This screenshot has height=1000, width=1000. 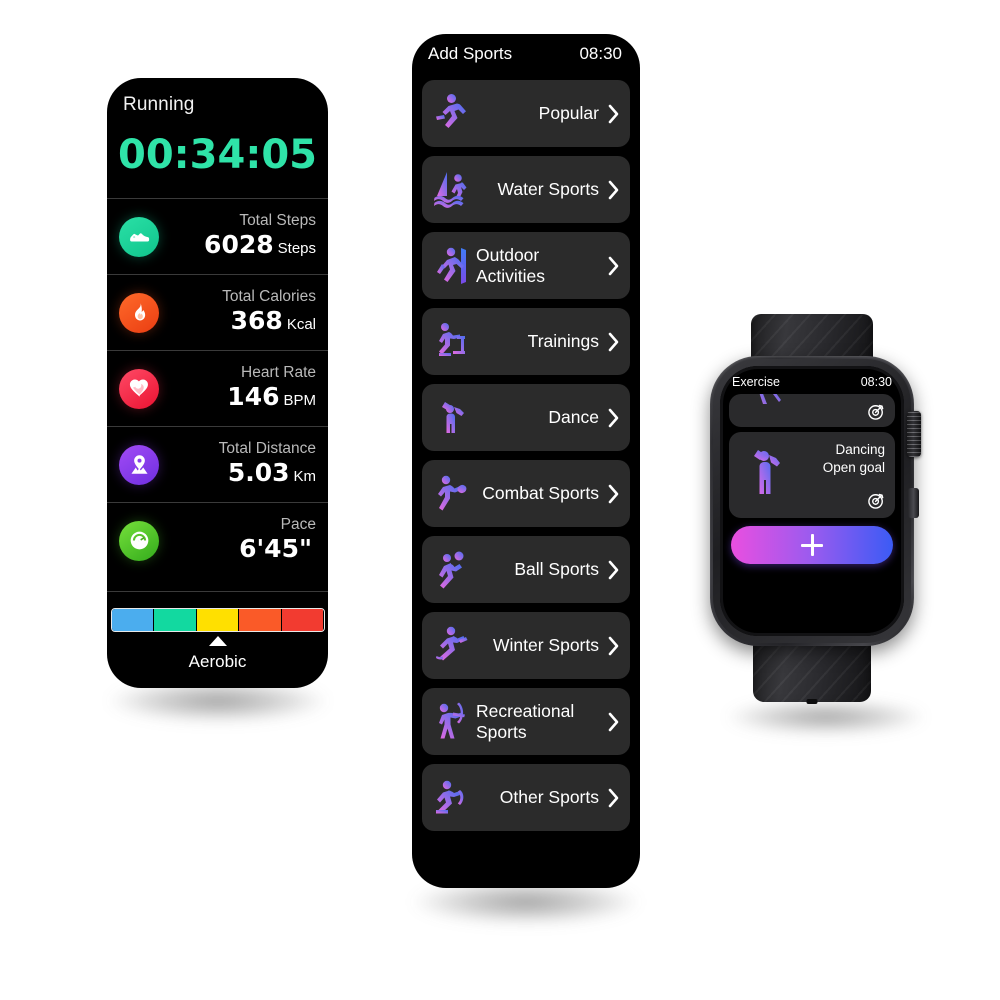 I want to click on sidebar-item-label: Other Sports, so click(x=549, y=797).